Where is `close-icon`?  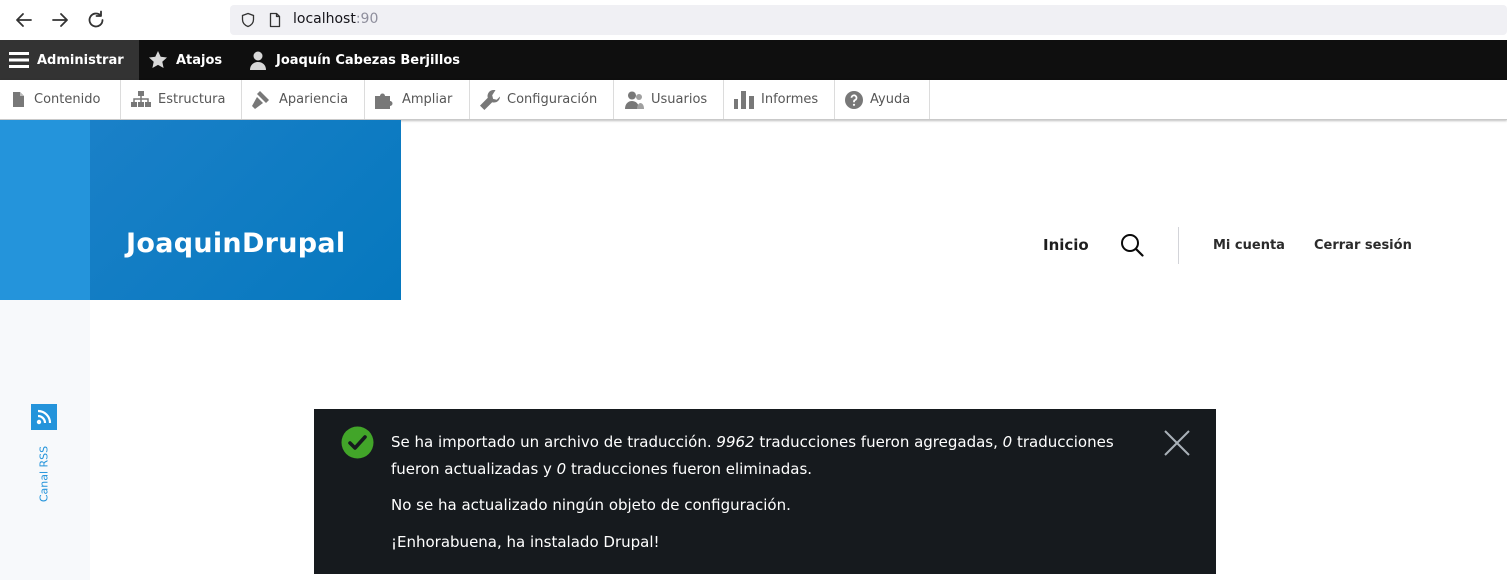 close-icon is located at coordinates (1177, 443).